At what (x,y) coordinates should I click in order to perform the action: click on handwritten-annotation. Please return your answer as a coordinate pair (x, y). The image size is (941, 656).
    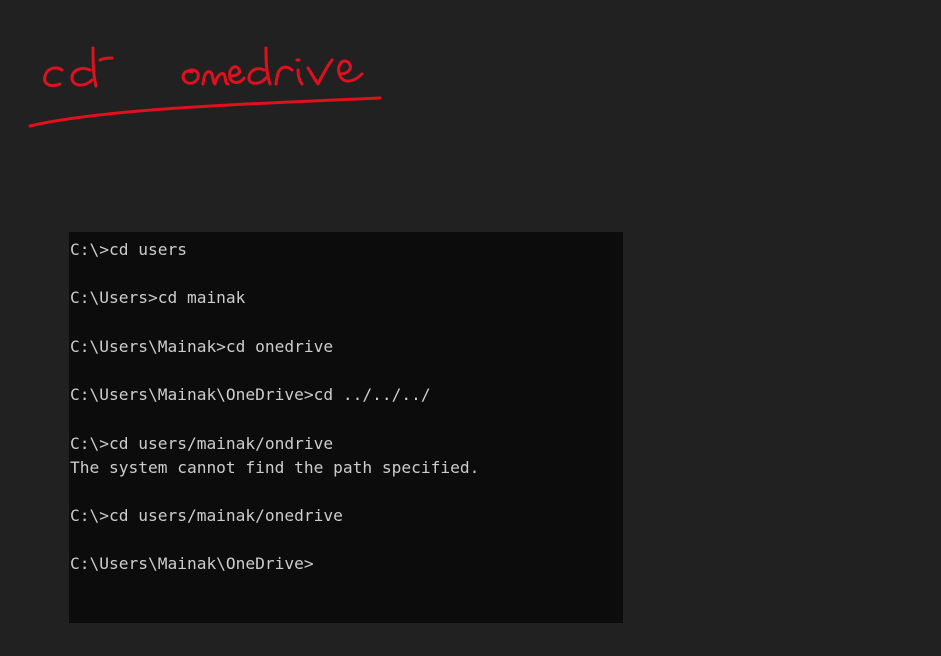
    Looking at the image, I should click on (205, 87).